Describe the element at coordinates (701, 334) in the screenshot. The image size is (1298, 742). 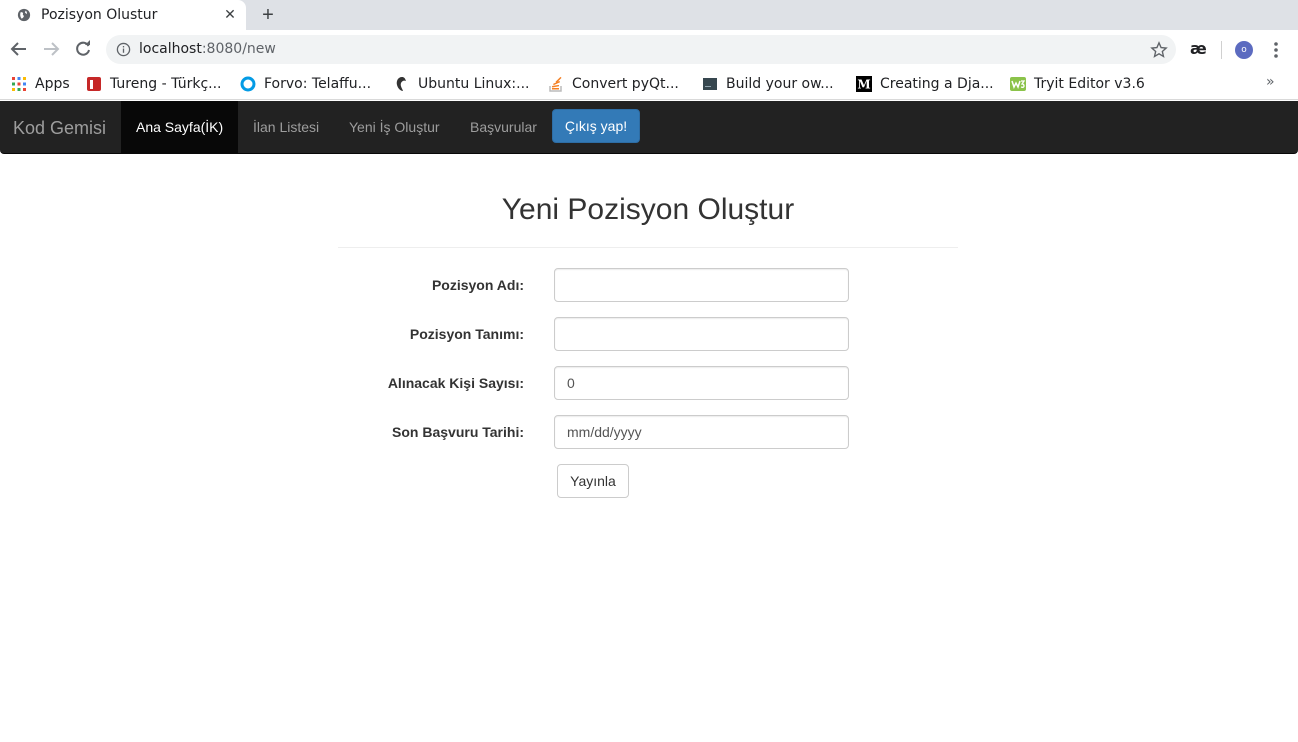
I see `position-description-input` at that location.